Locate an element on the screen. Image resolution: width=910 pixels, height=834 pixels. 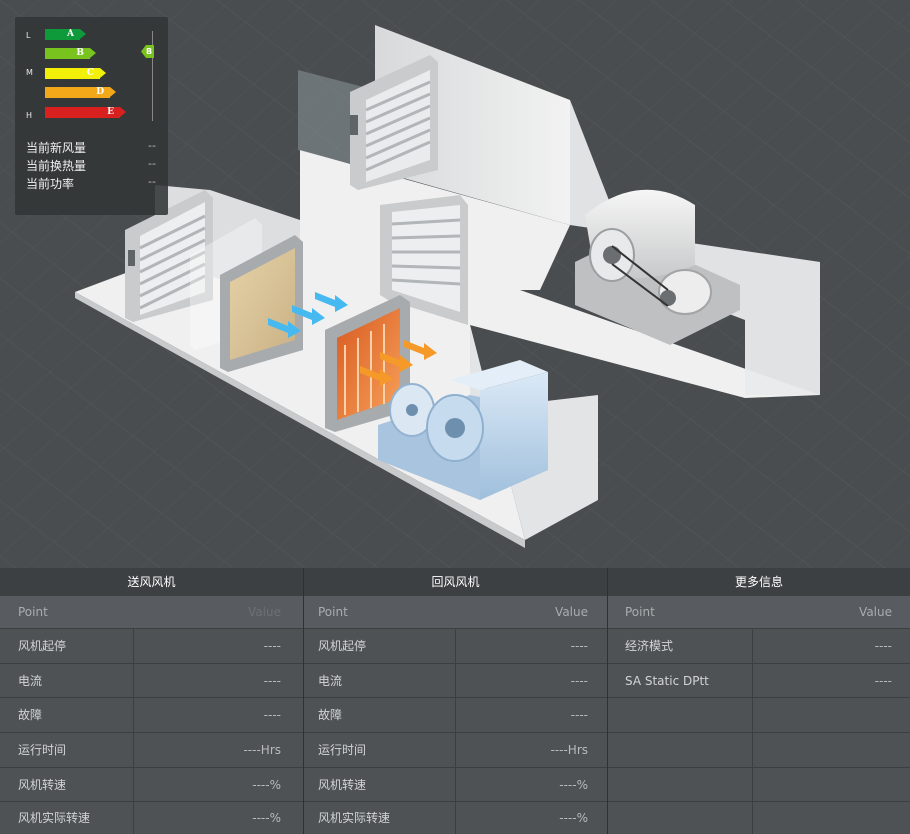
stat-power-value: -- is located at coordinates (152, 181).